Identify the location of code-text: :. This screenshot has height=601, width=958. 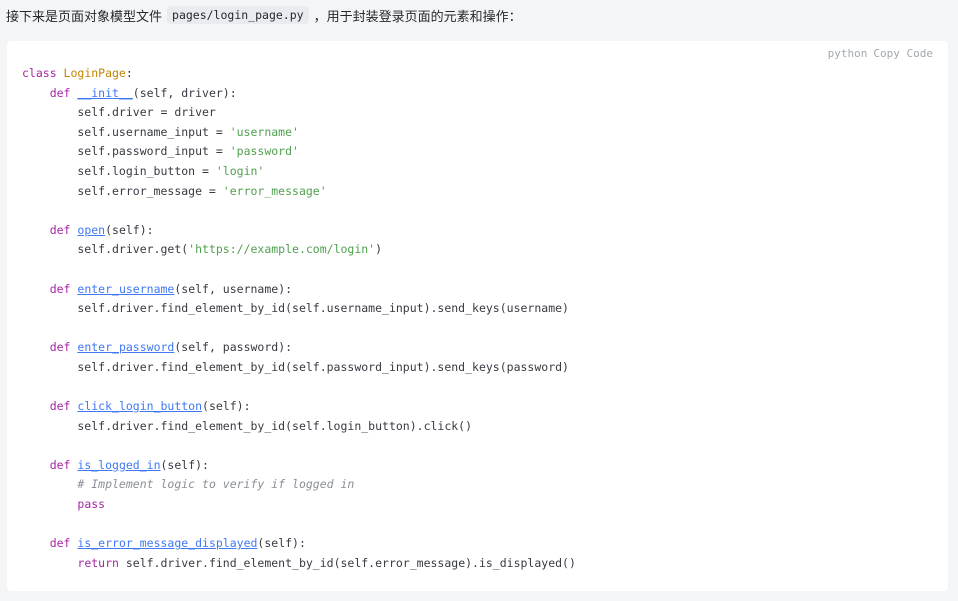
(129, 73).